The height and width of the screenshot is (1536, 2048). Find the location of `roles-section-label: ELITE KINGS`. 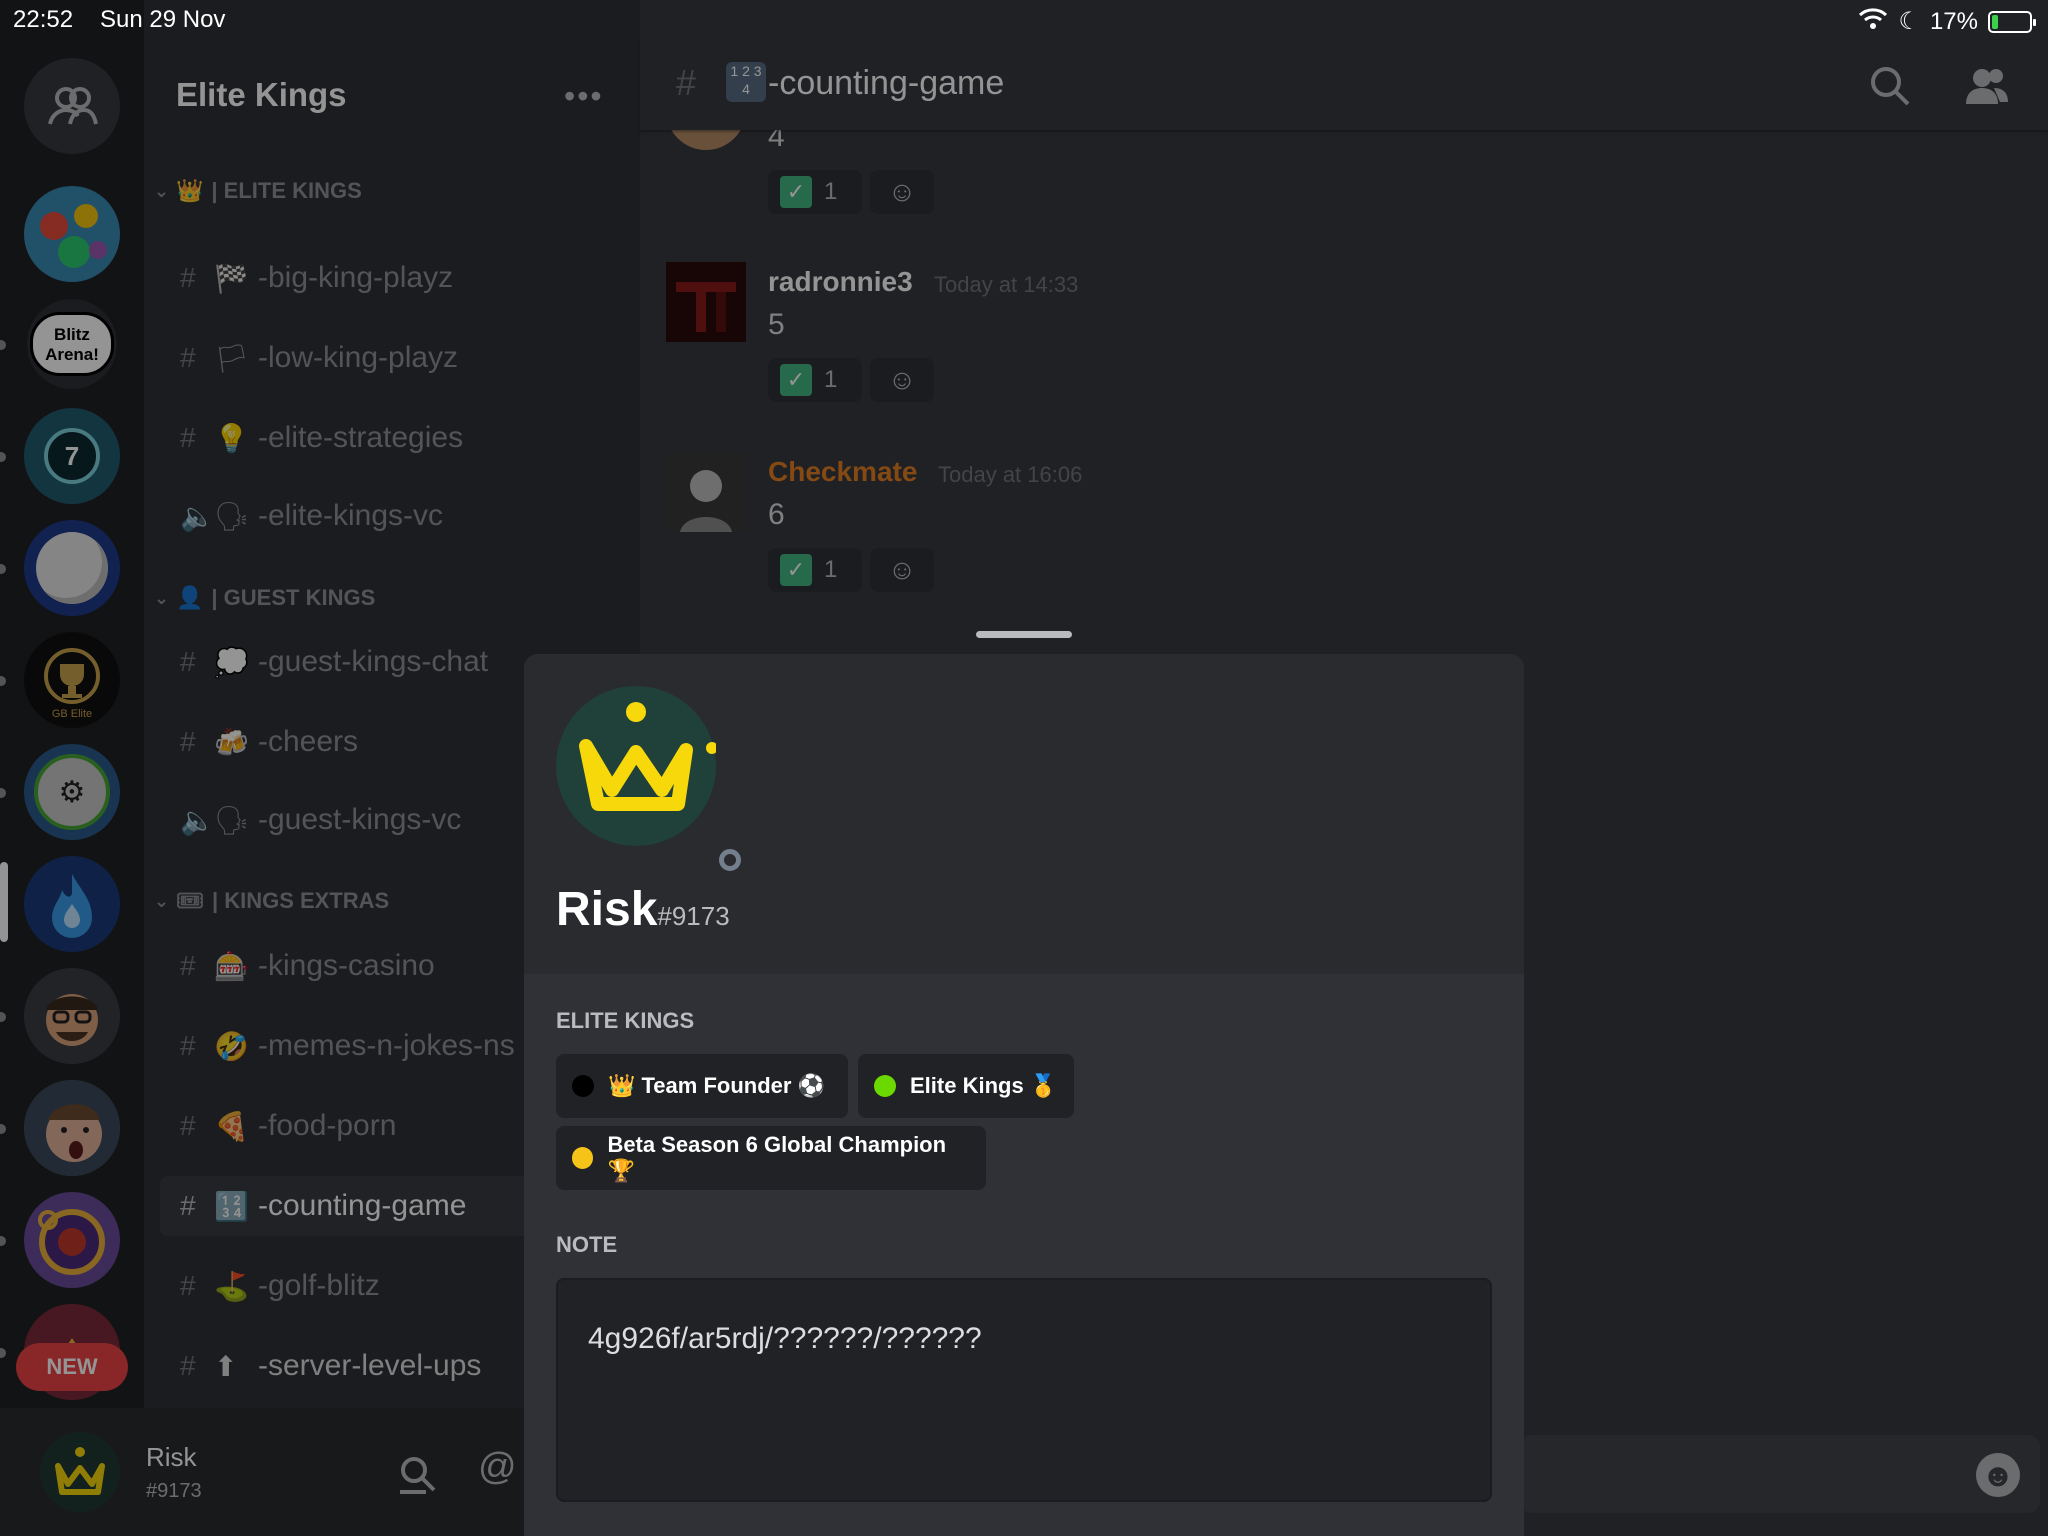

roles-section-label: ELITE KINGS is located at coordinates (625, 1020).